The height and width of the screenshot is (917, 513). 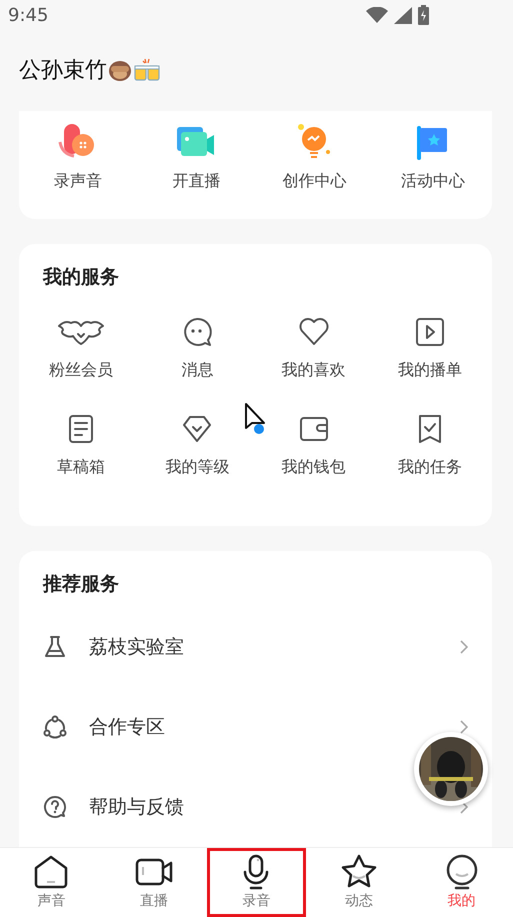 What do you see at coordinates (63, 71) in the screenshot?
I see `user-name: 公孙束竹` at bounding box center [63, 71].